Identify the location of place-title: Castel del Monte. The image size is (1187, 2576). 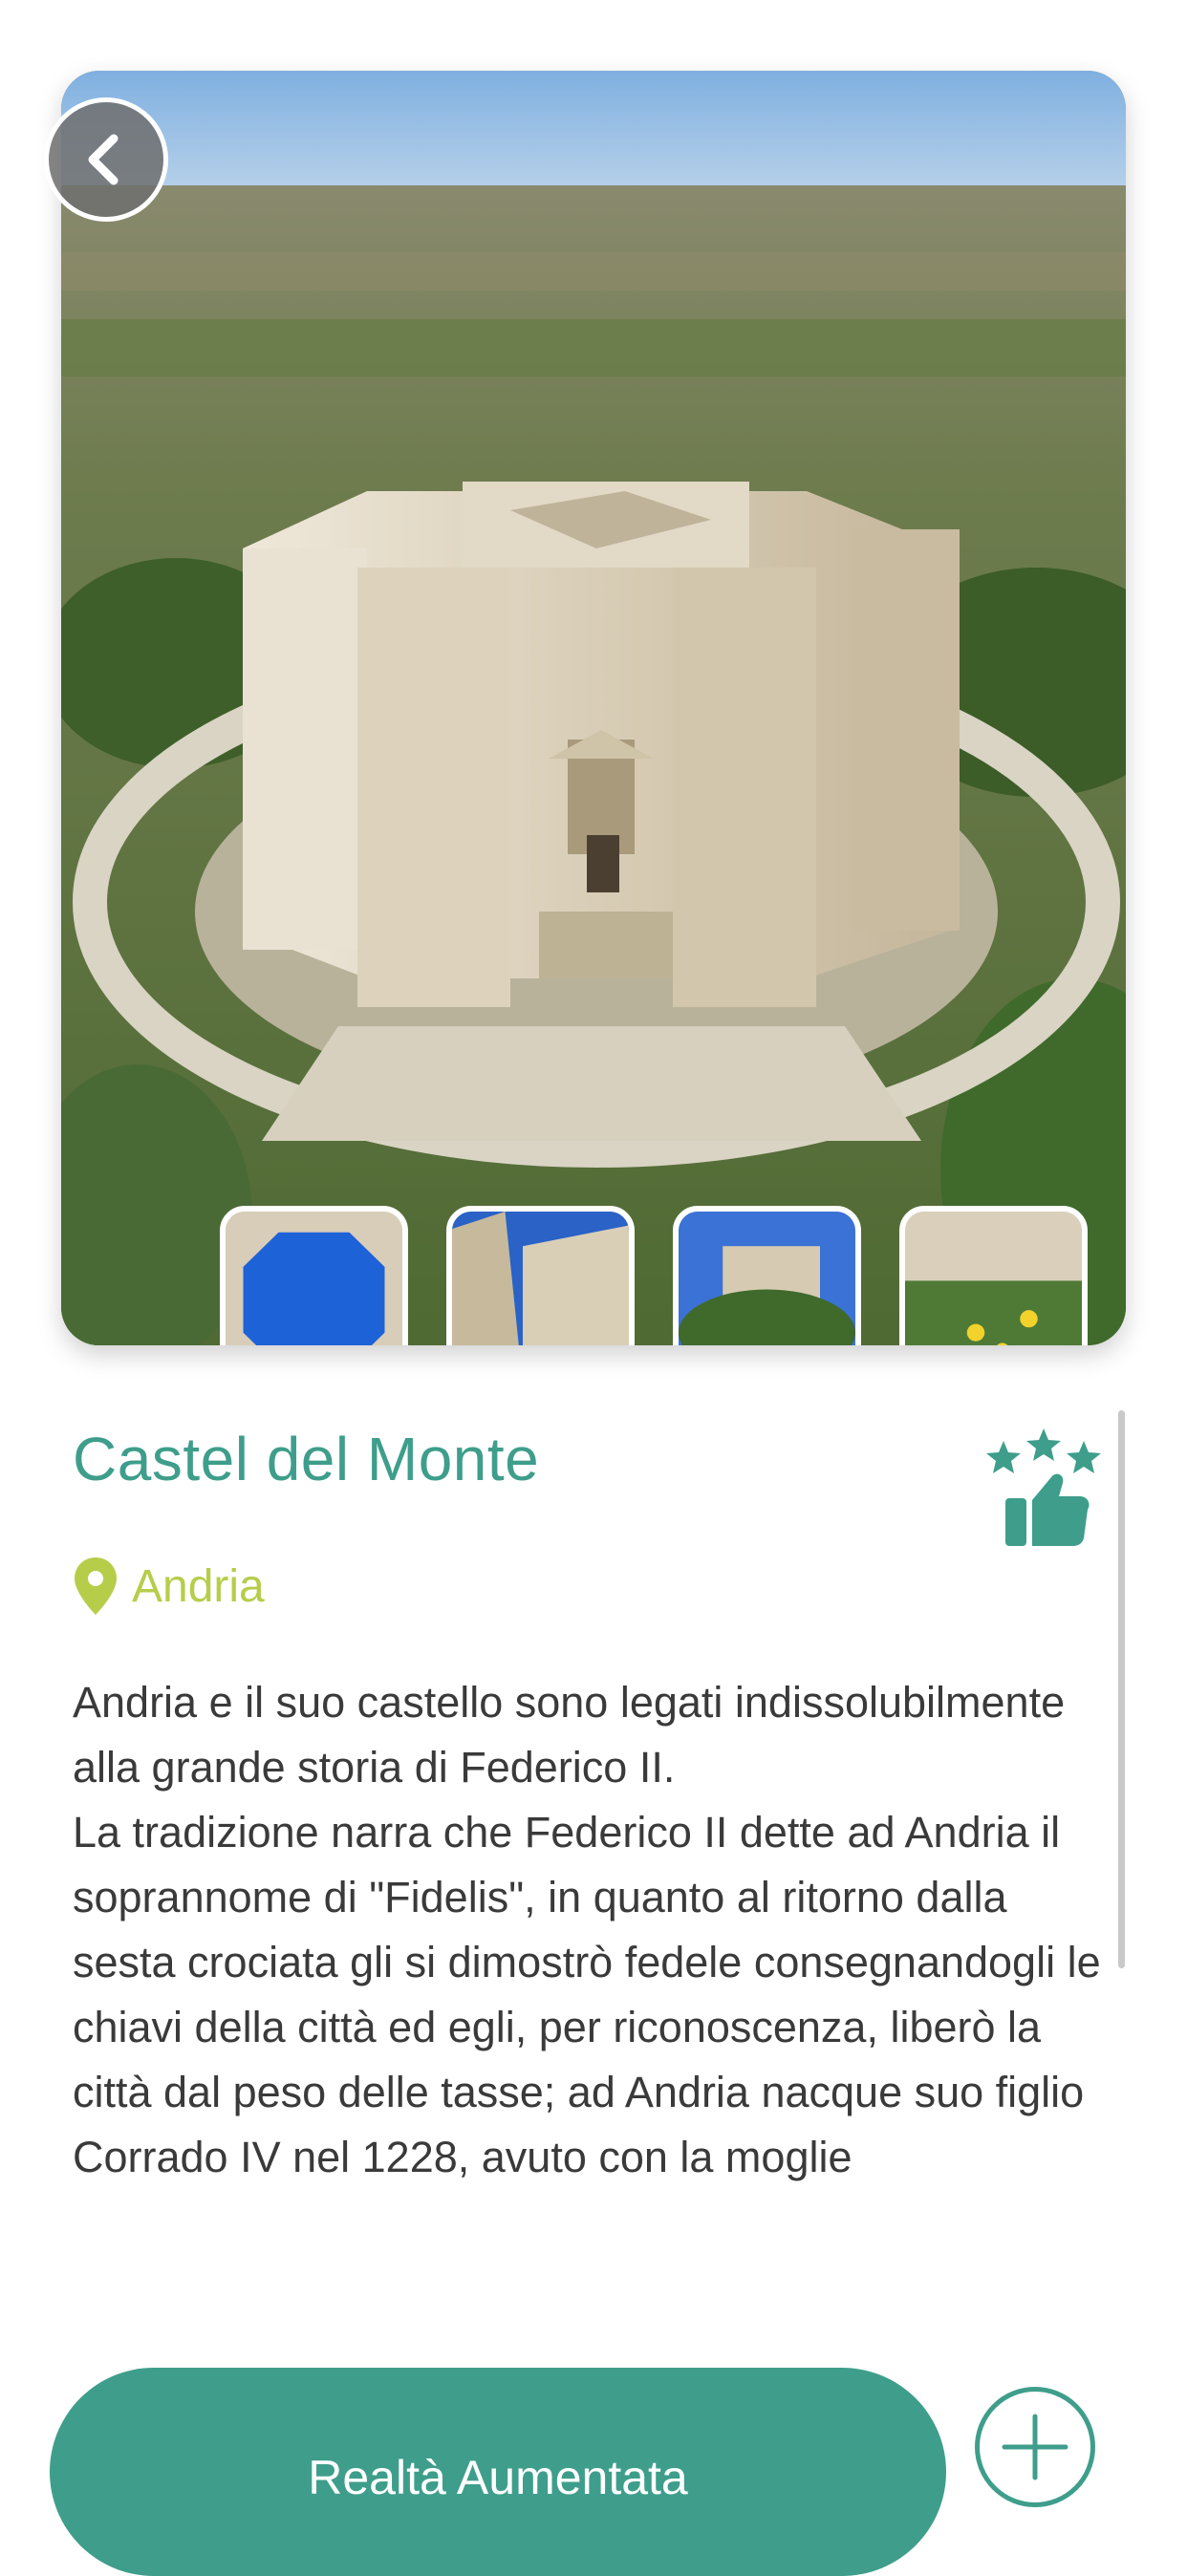
(306, 1459).